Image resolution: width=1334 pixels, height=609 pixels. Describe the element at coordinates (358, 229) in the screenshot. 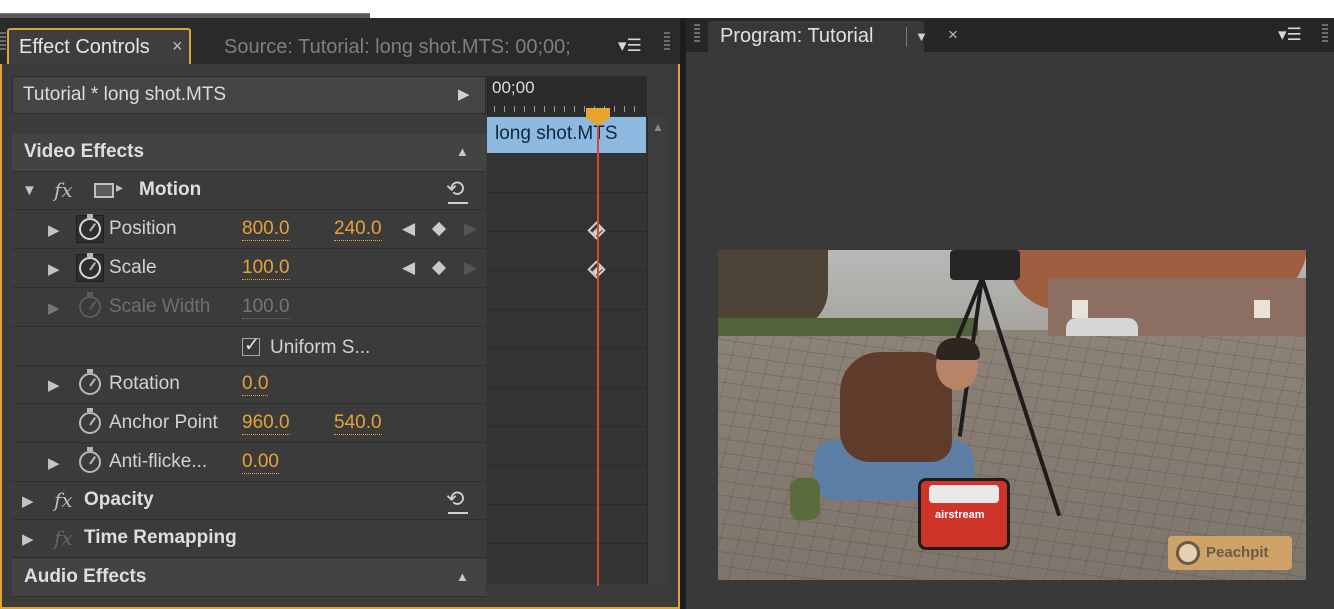

I see `position-y-value: 240.0` at that location.